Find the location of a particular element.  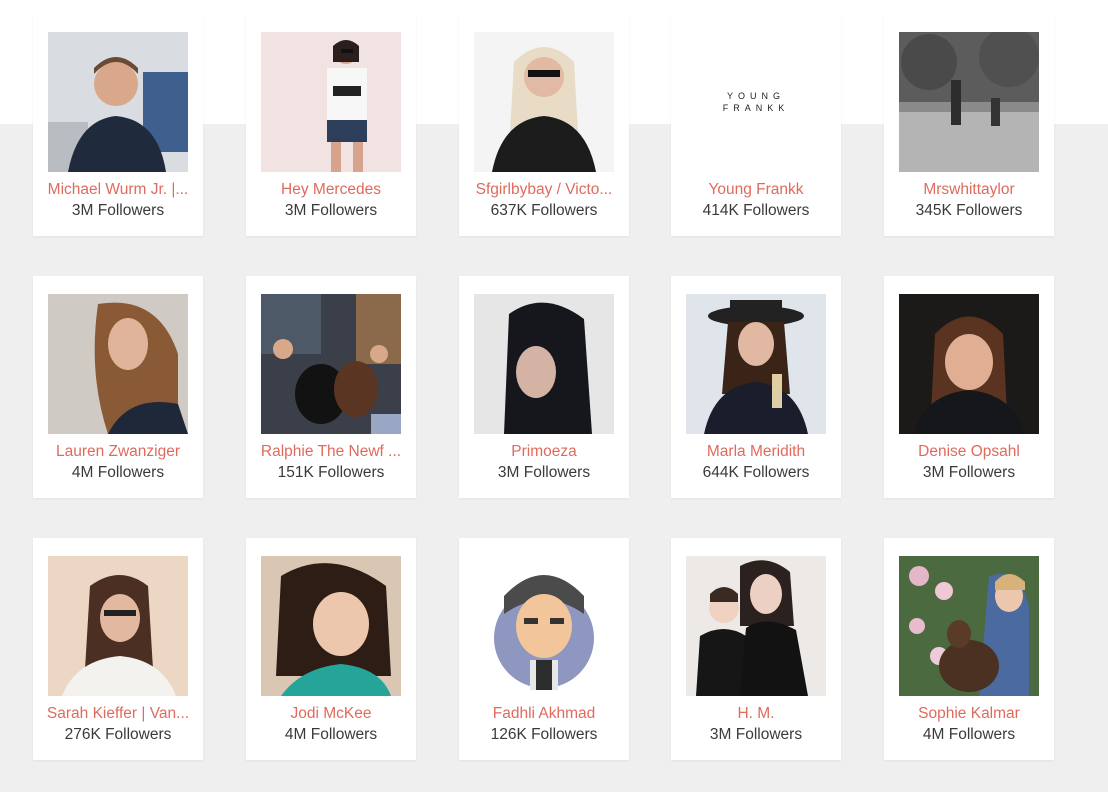

influencer-card: Lauren Zwanziger 4M Followers is located at coordinates (118, 387).